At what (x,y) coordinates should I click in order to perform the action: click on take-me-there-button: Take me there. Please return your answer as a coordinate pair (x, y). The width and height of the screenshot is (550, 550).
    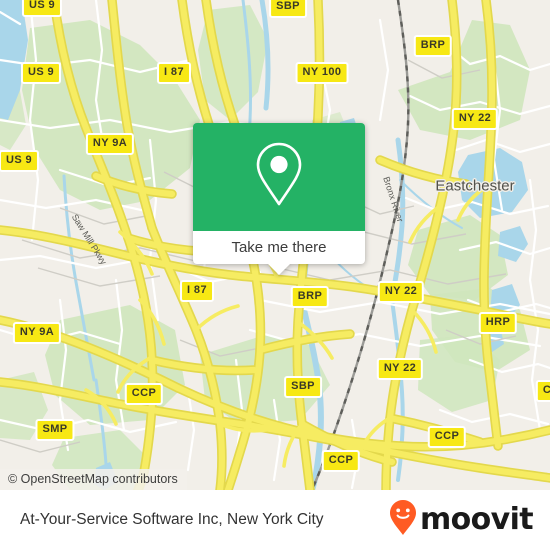
    Looking at the image, I should click on (278, 247).